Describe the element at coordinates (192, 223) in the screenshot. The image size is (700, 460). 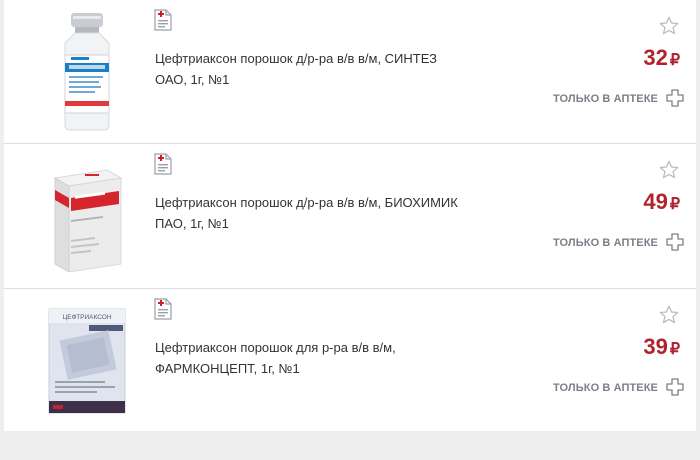
I see `product-title-line: ПАО, 1г, №1` at that location.